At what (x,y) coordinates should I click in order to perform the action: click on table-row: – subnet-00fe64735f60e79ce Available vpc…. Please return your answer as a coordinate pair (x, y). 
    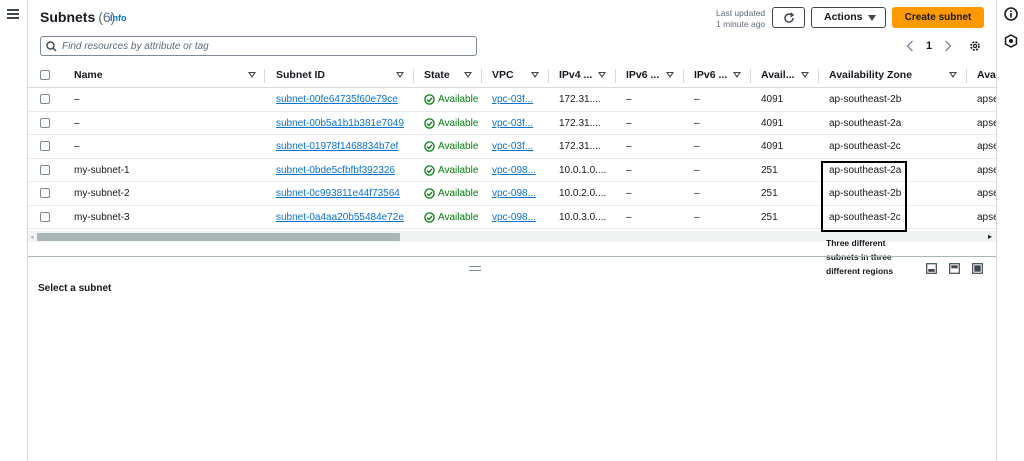
    Looking at the image, I should click on (512, 100).